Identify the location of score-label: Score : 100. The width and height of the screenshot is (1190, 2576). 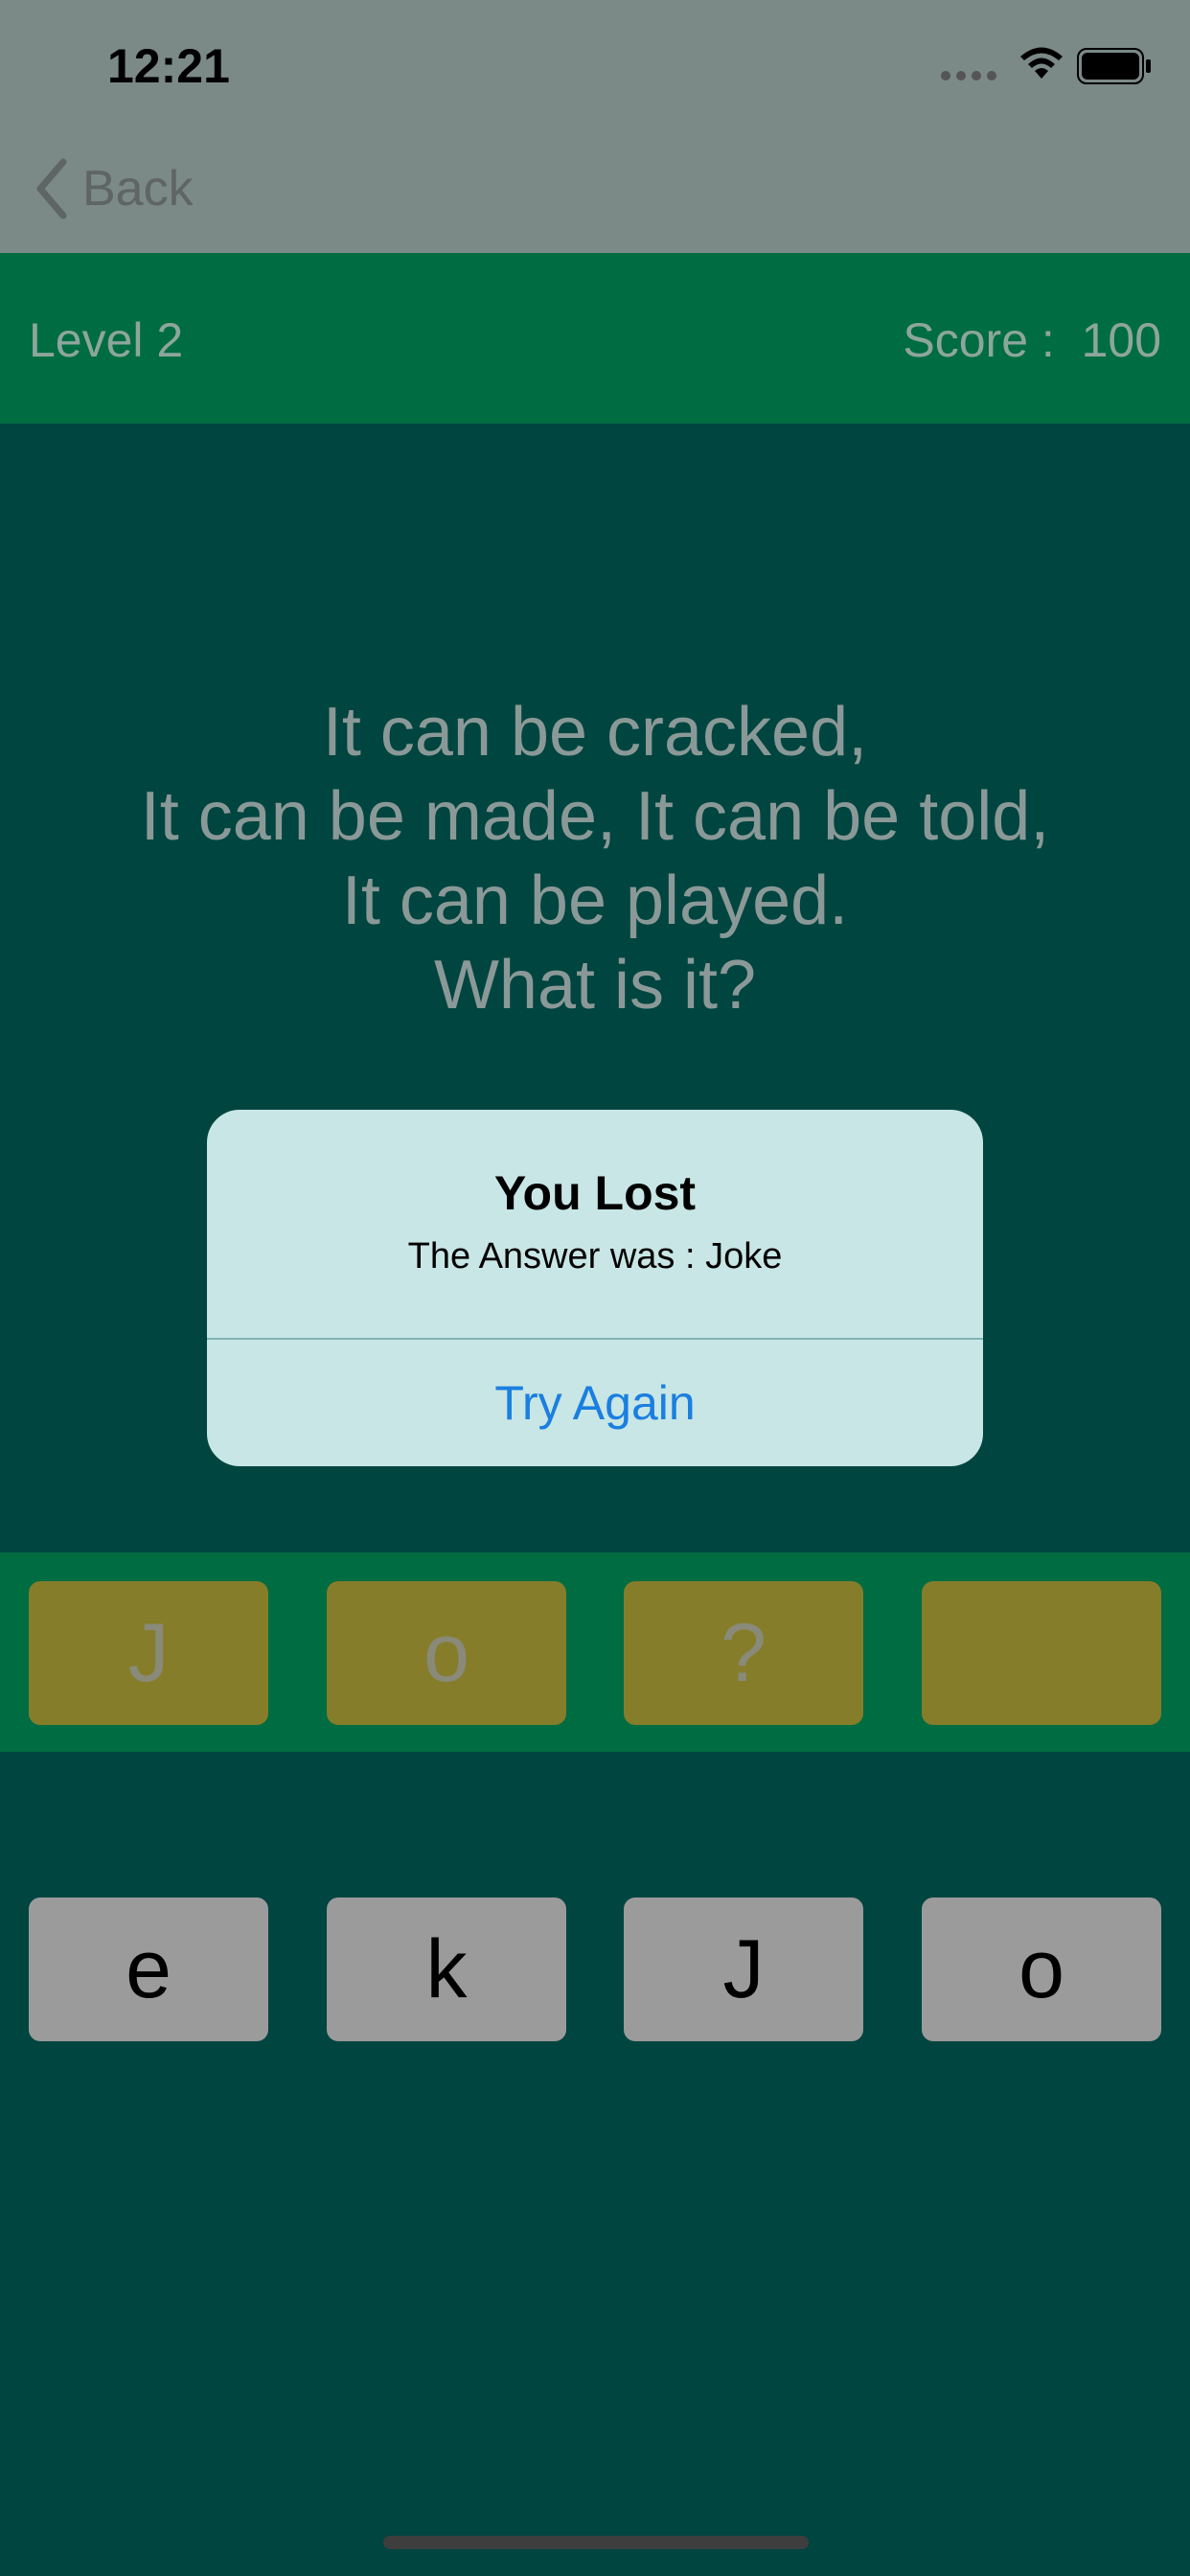
(1032, 340).